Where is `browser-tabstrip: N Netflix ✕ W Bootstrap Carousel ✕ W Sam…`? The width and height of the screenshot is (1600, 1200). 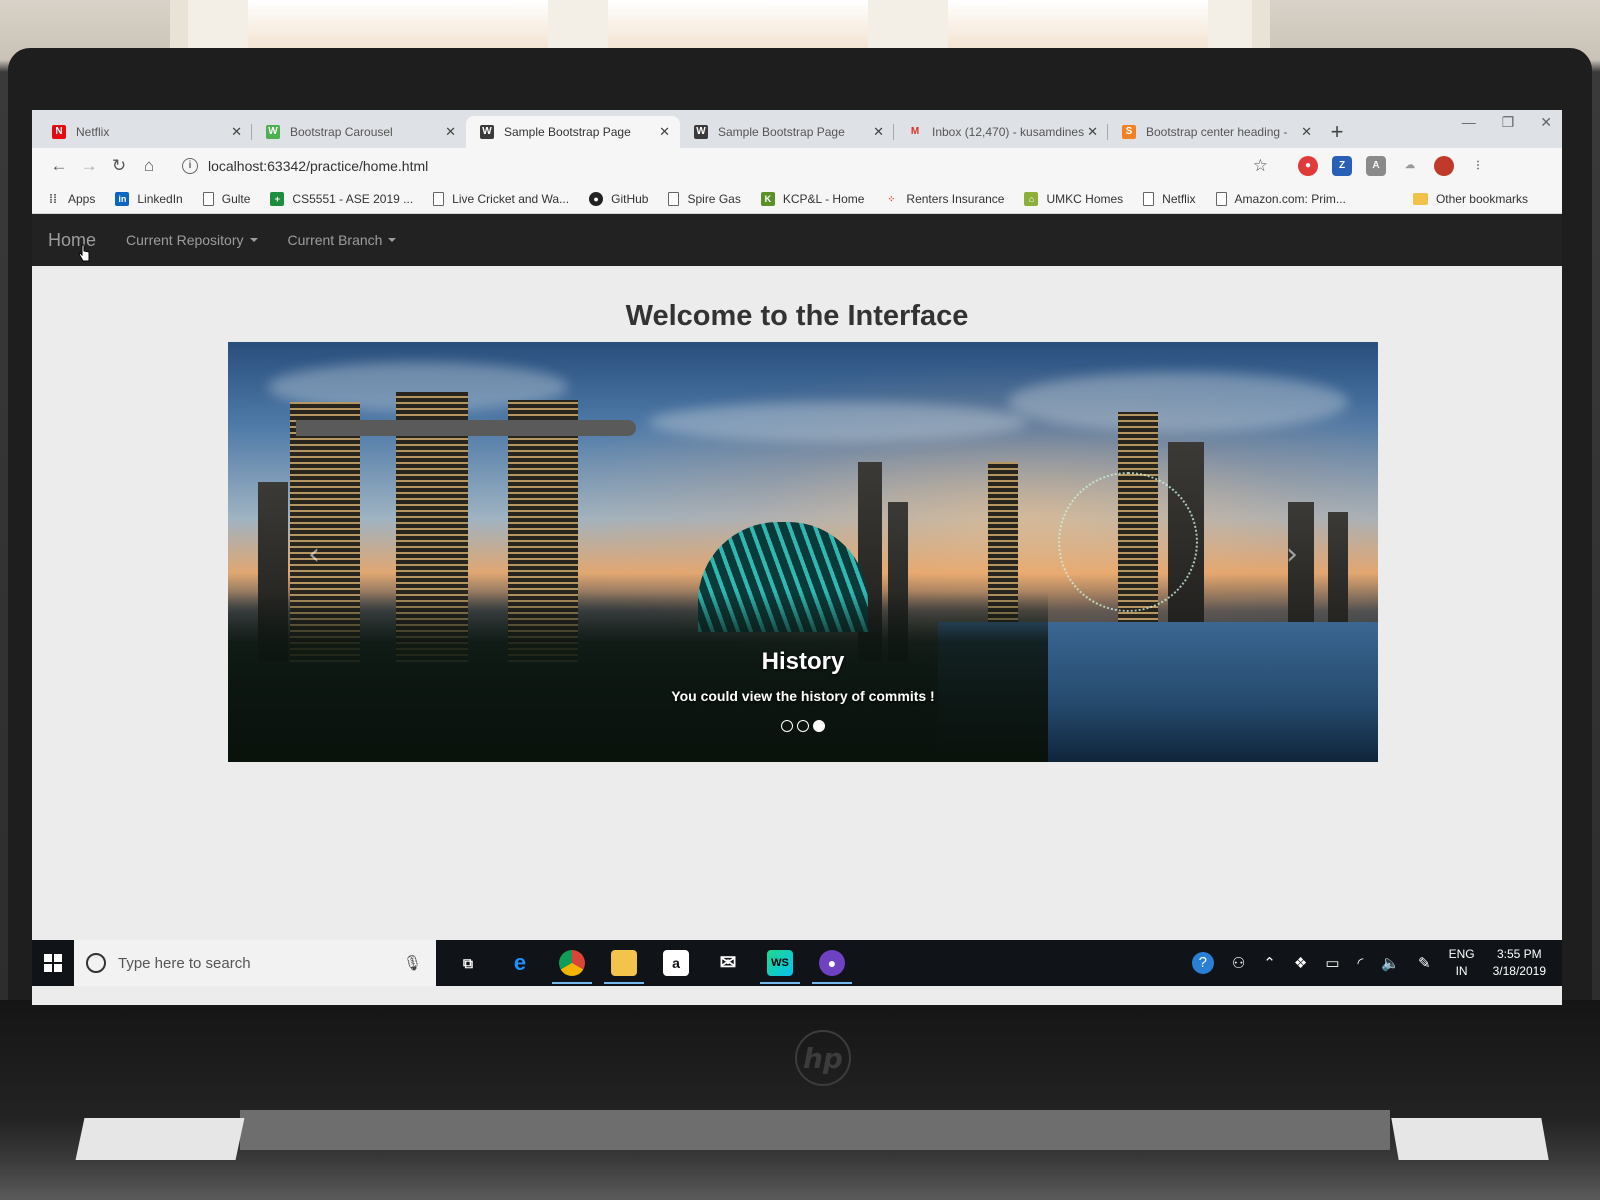 browser-tabstrip: N Netflix ✕ W Bootstrap Carousel ✕ W Sam… is located at coordinates (797, 129).